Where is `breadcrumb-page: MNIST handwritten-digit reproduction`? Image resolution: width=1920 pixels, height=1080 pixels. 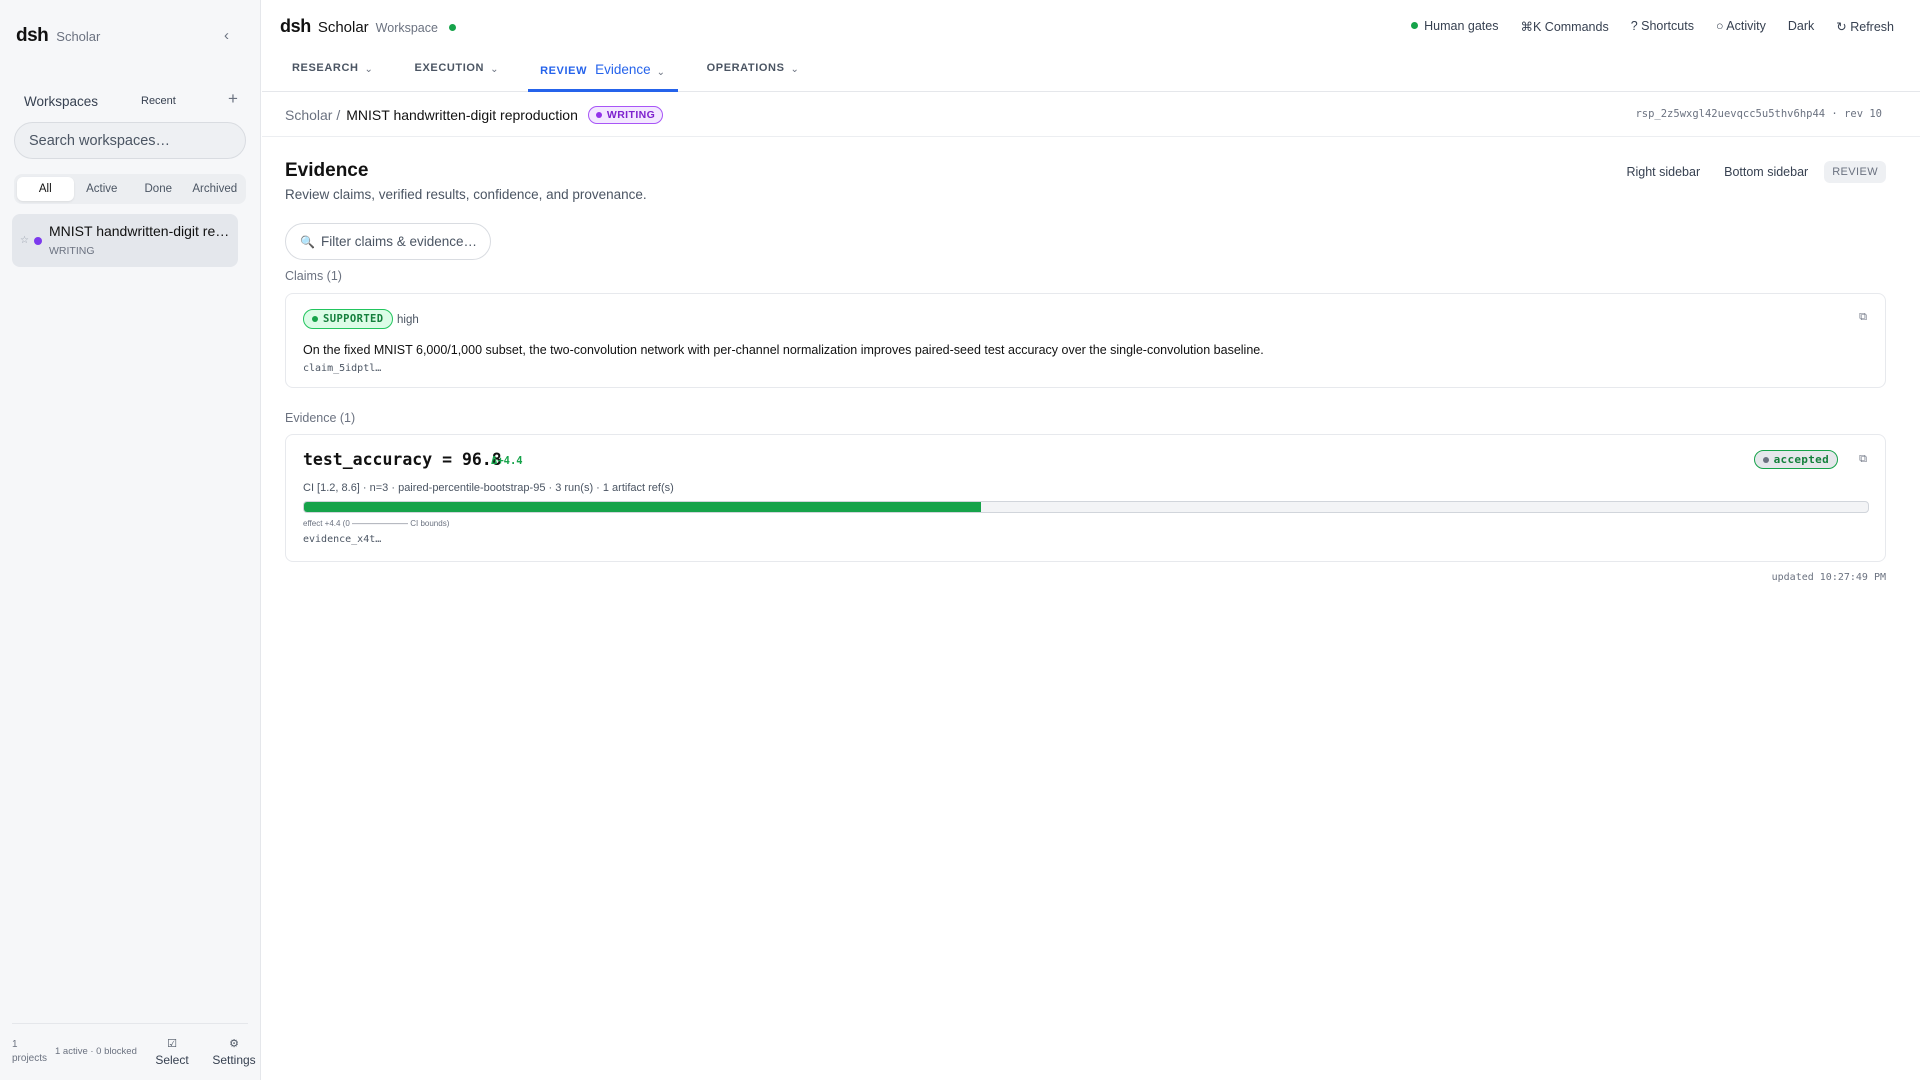 breadcrumb-page: MNIST handwritten-digit reproduction is located at coordinates (462, 115).